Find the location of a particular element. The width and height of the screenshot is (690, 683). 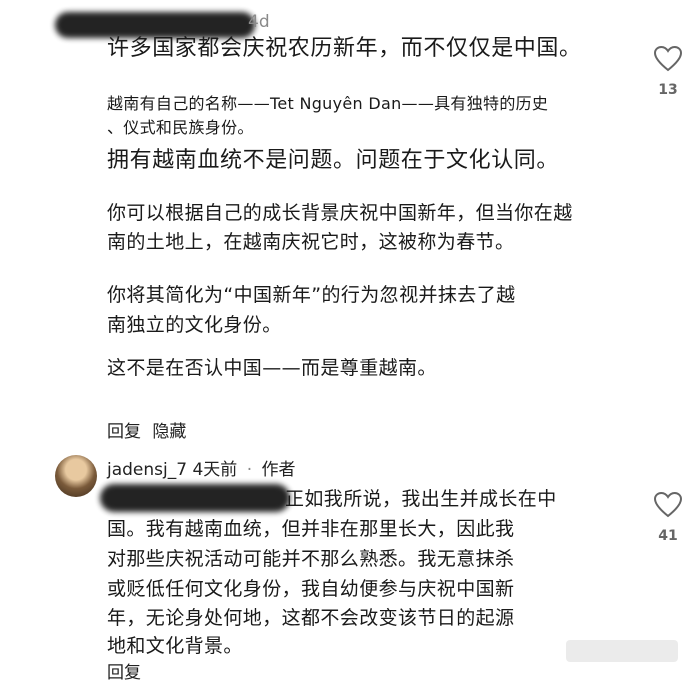

like-column: 41 is located at coordinates (668, 517).